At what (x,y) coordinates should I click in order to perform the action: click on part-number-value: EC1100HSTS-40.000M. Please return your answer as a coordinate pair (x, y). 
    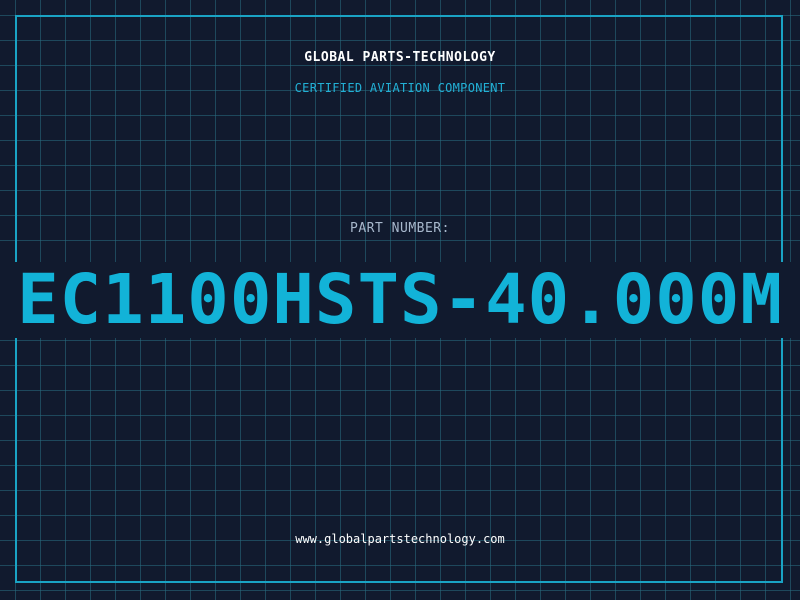
    Looking at the image, I should click on (400, 300).